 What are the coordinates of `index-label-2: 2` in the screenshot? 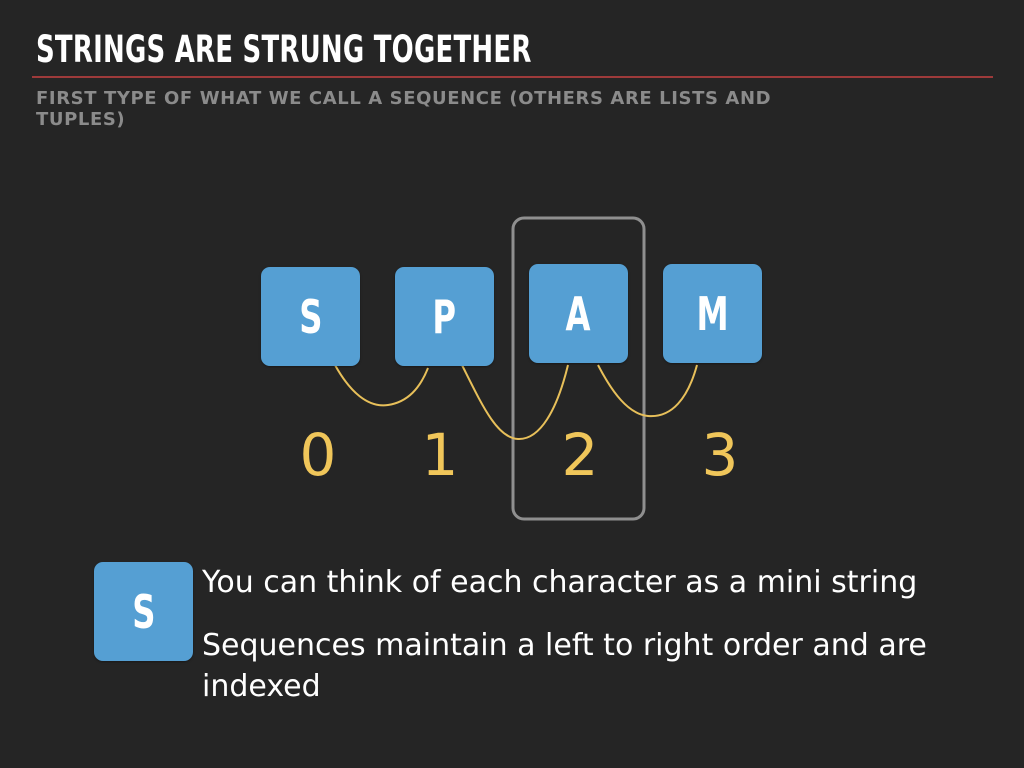 It's located at (580, 455).